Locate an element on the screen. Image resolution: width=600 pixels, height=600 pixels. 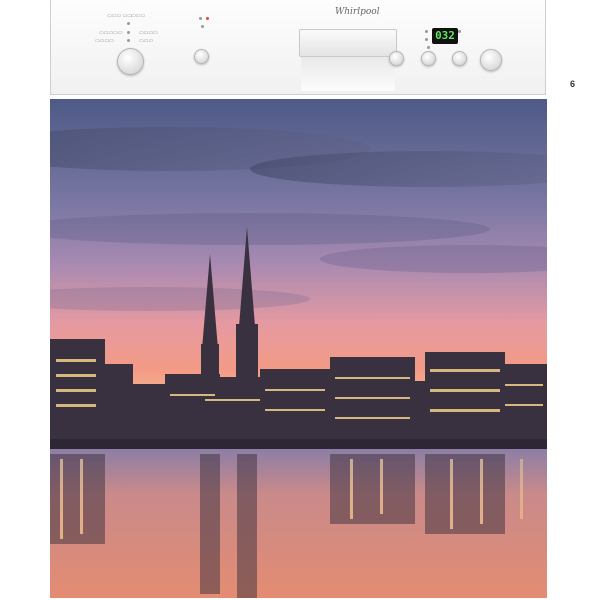
waterfront is located at coordinates (298, 444).